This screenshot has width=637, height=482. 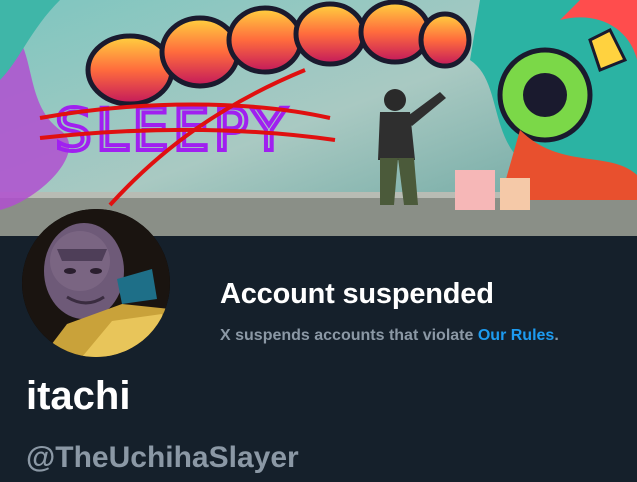 I want to click on profile-display-name: itachi, so click(x=78, y=396).